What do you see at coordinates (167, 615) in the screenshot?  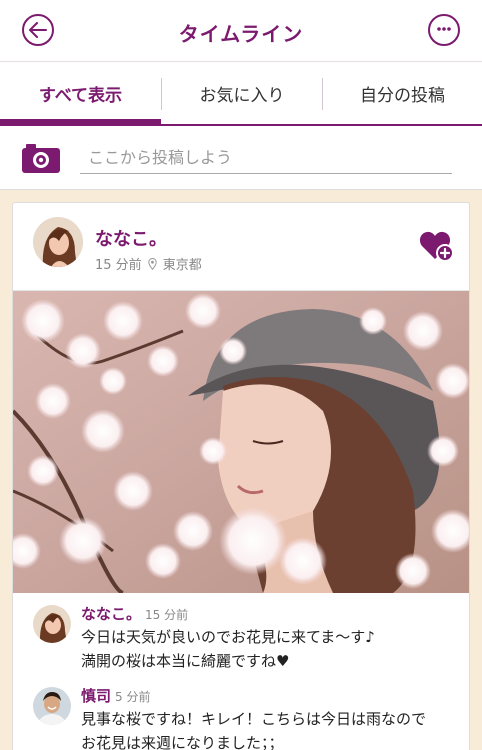 I see `comment-time: 15 分前` at bounding box center [167, 615].